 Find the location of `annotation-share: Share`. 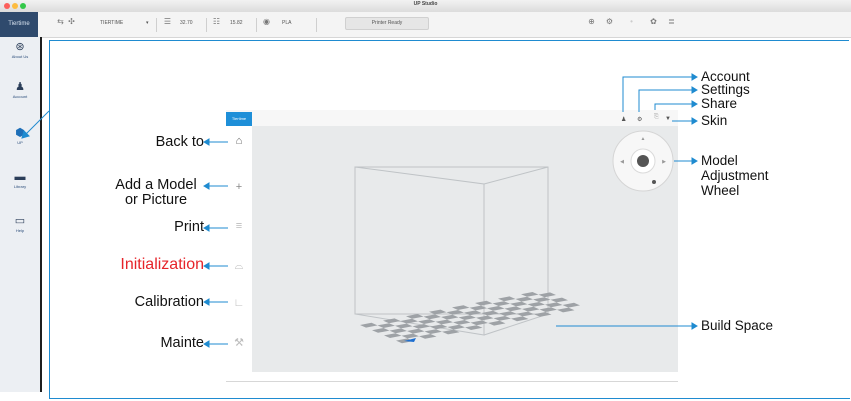

annotation-share: Share is located at coordinates (719, 103).